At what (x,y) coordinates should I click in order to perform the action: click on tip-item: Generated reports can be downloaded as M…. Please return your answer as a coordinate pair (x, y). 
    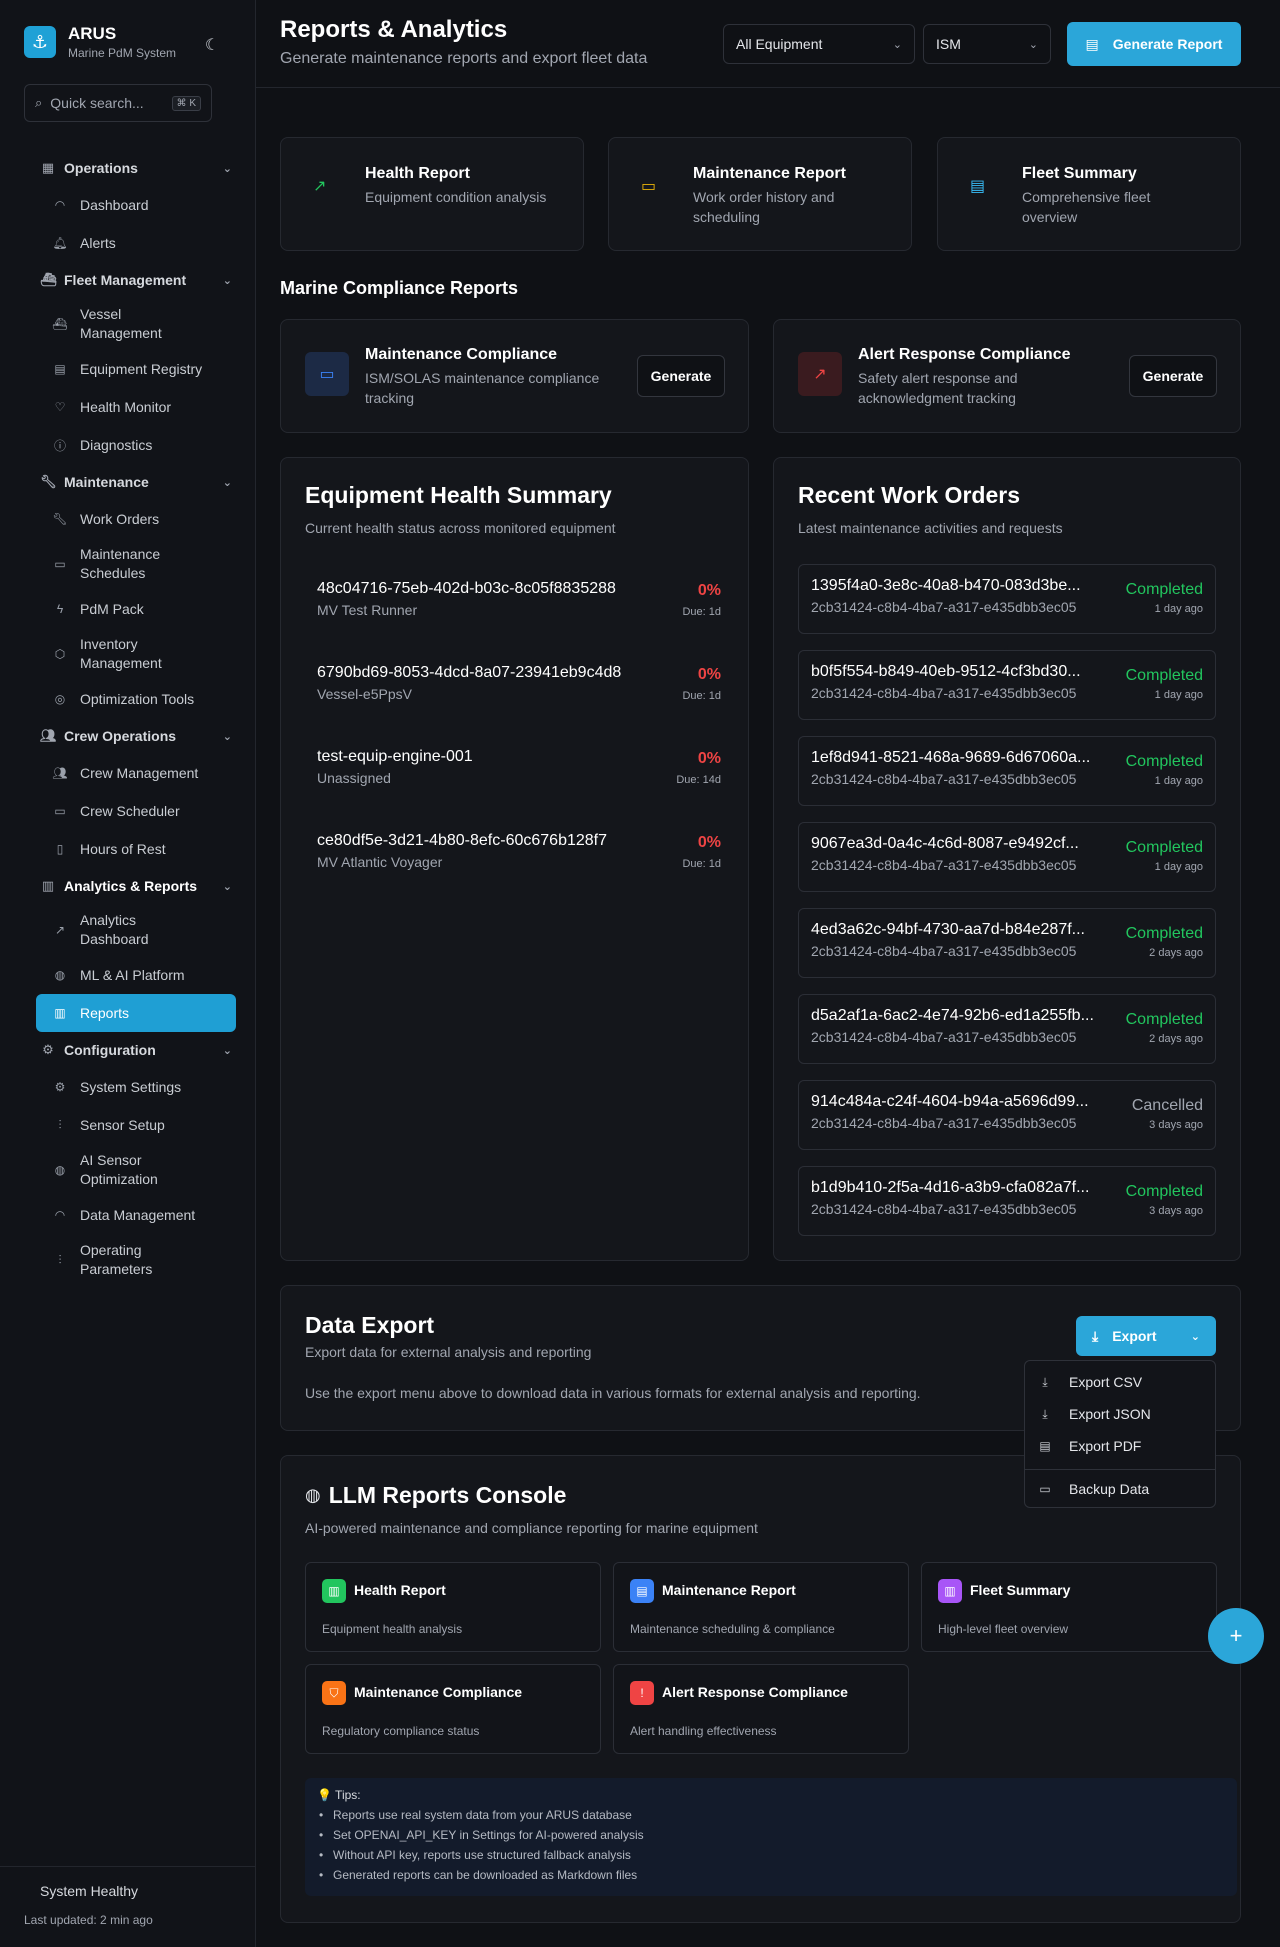
    Looking at the image, I should click on (478, 1875).